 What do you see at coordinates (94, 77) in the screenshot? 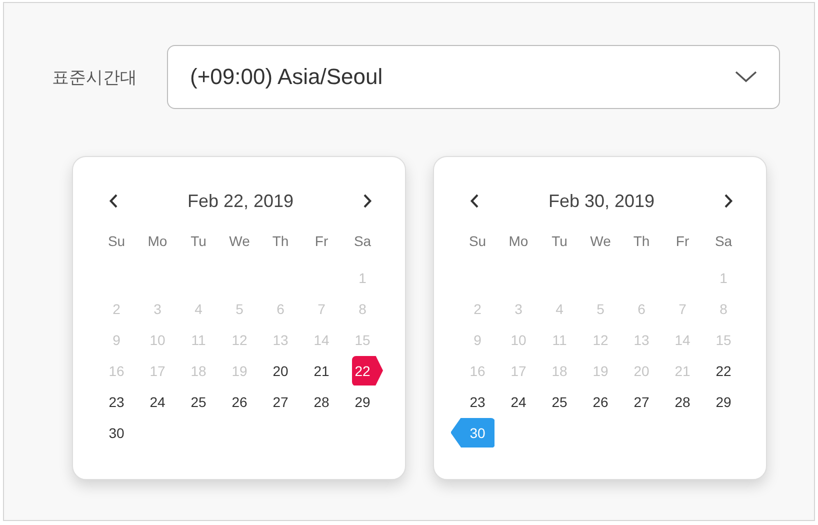
I see `timezone-label: 표준시간대` at bounding box center [94, 77].